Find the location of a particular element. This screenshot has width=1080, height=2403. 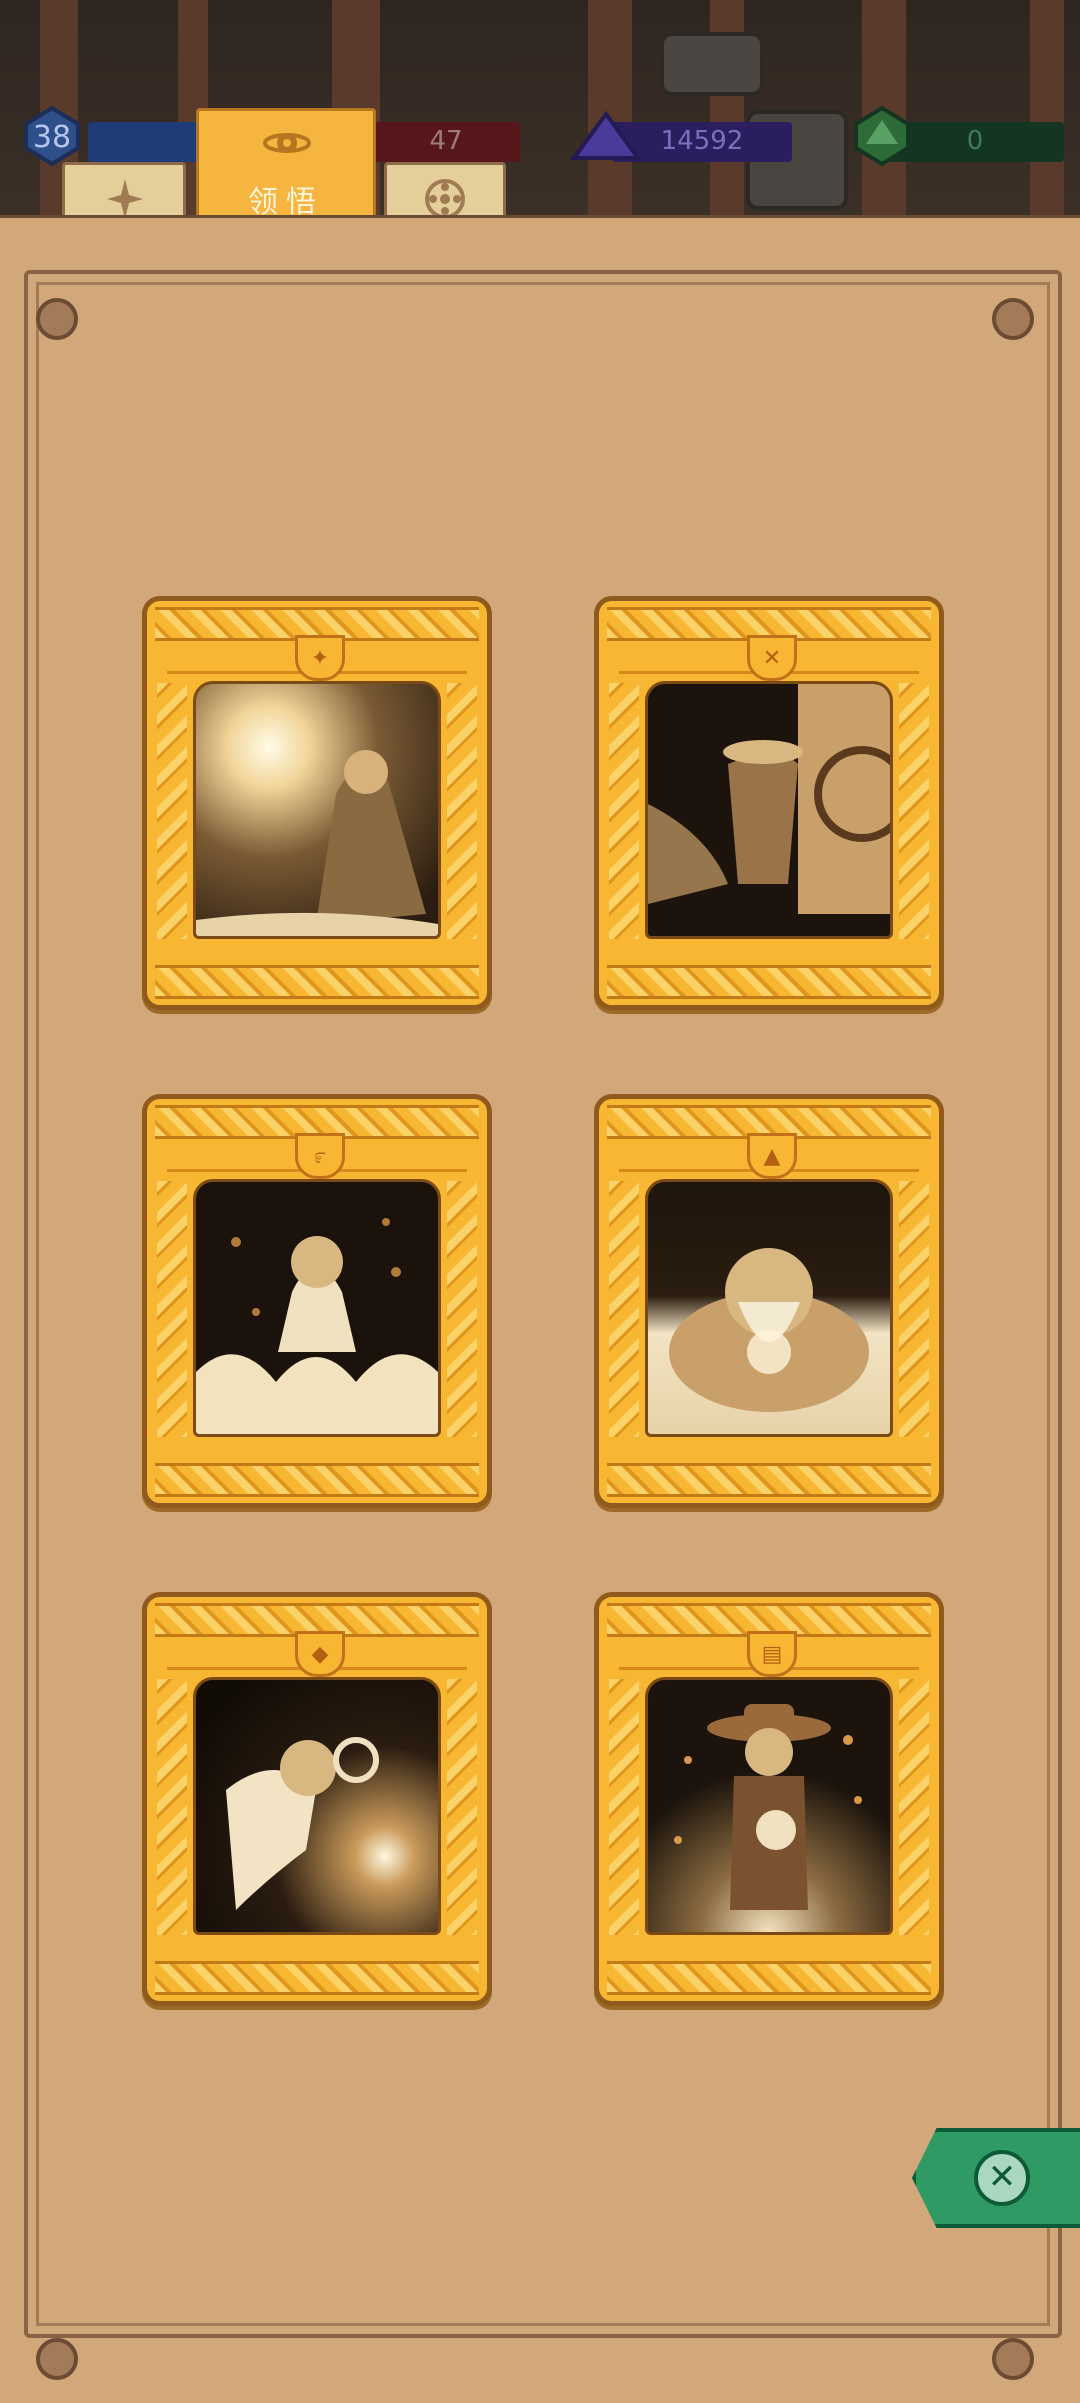

close-icon: ✕ is located at coordinates (1002, 2178).